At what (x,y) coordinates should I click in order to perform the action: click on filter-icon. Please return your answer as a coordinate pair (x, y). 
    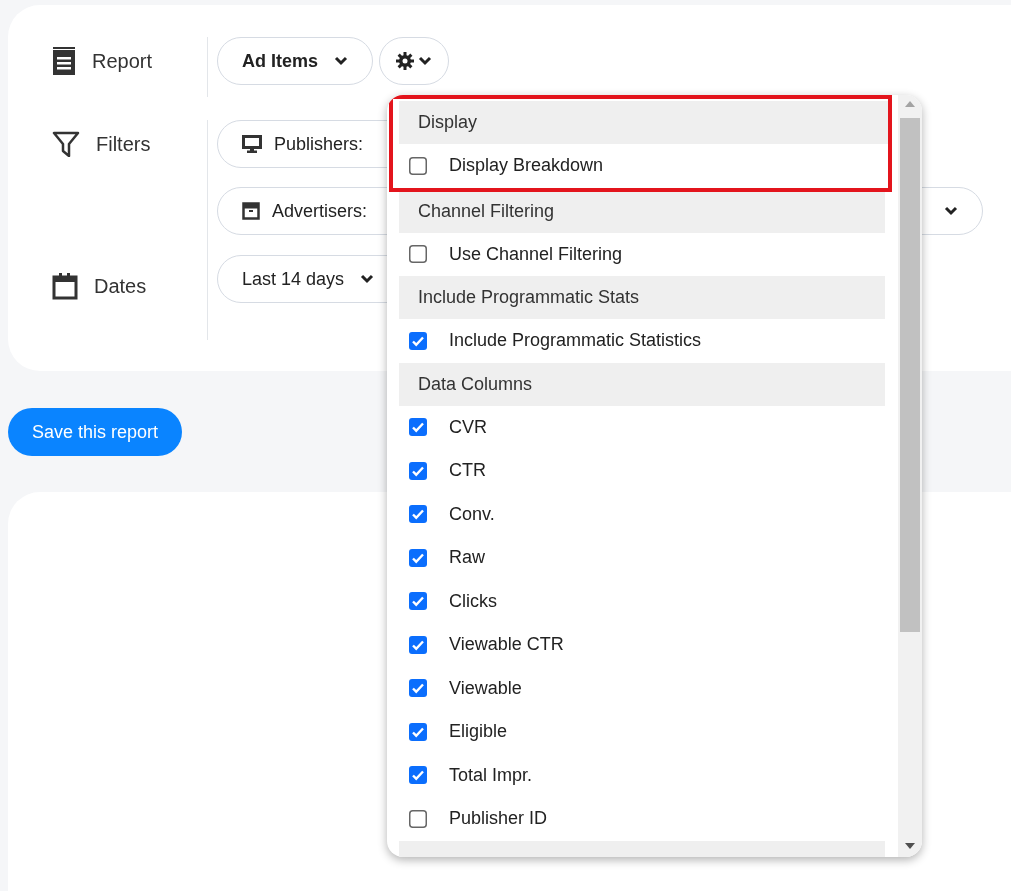
    Looking at the image, I should click on (66, 144).